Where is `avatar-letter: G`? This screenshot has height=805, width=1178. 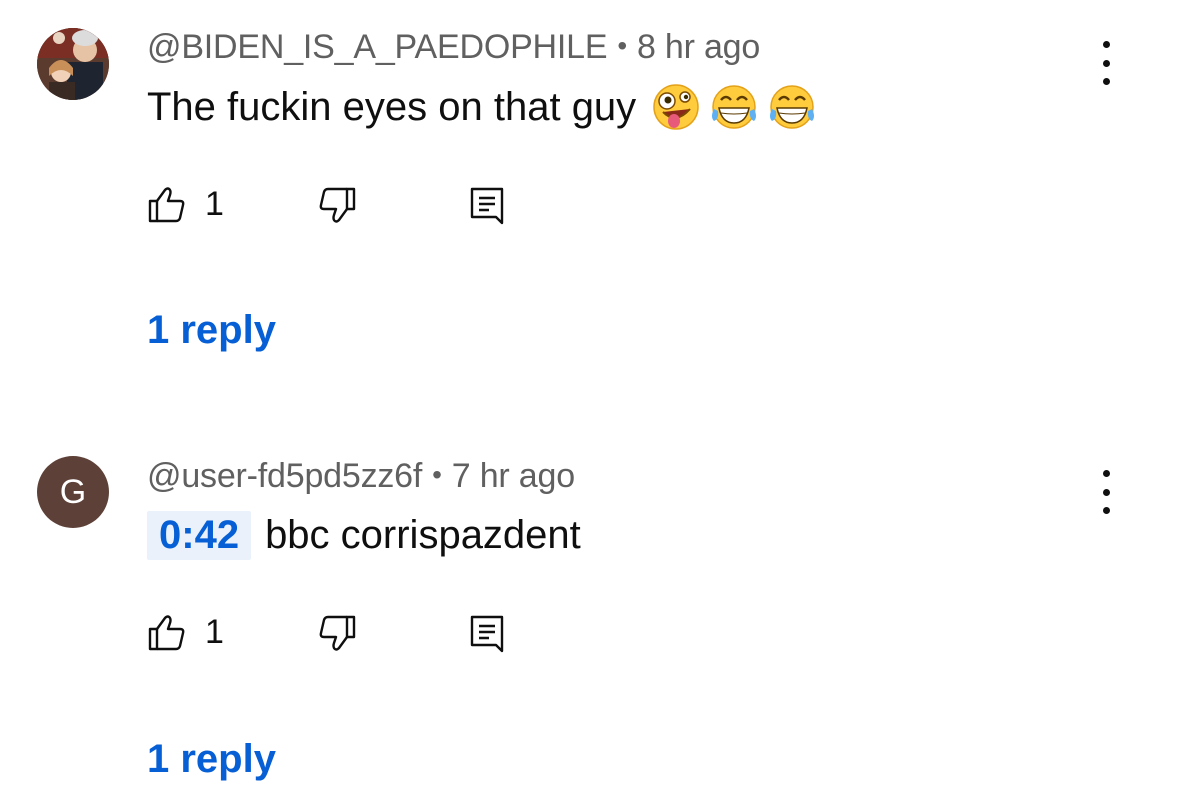 avatar-letter: G is located at coordinates (73, 491).